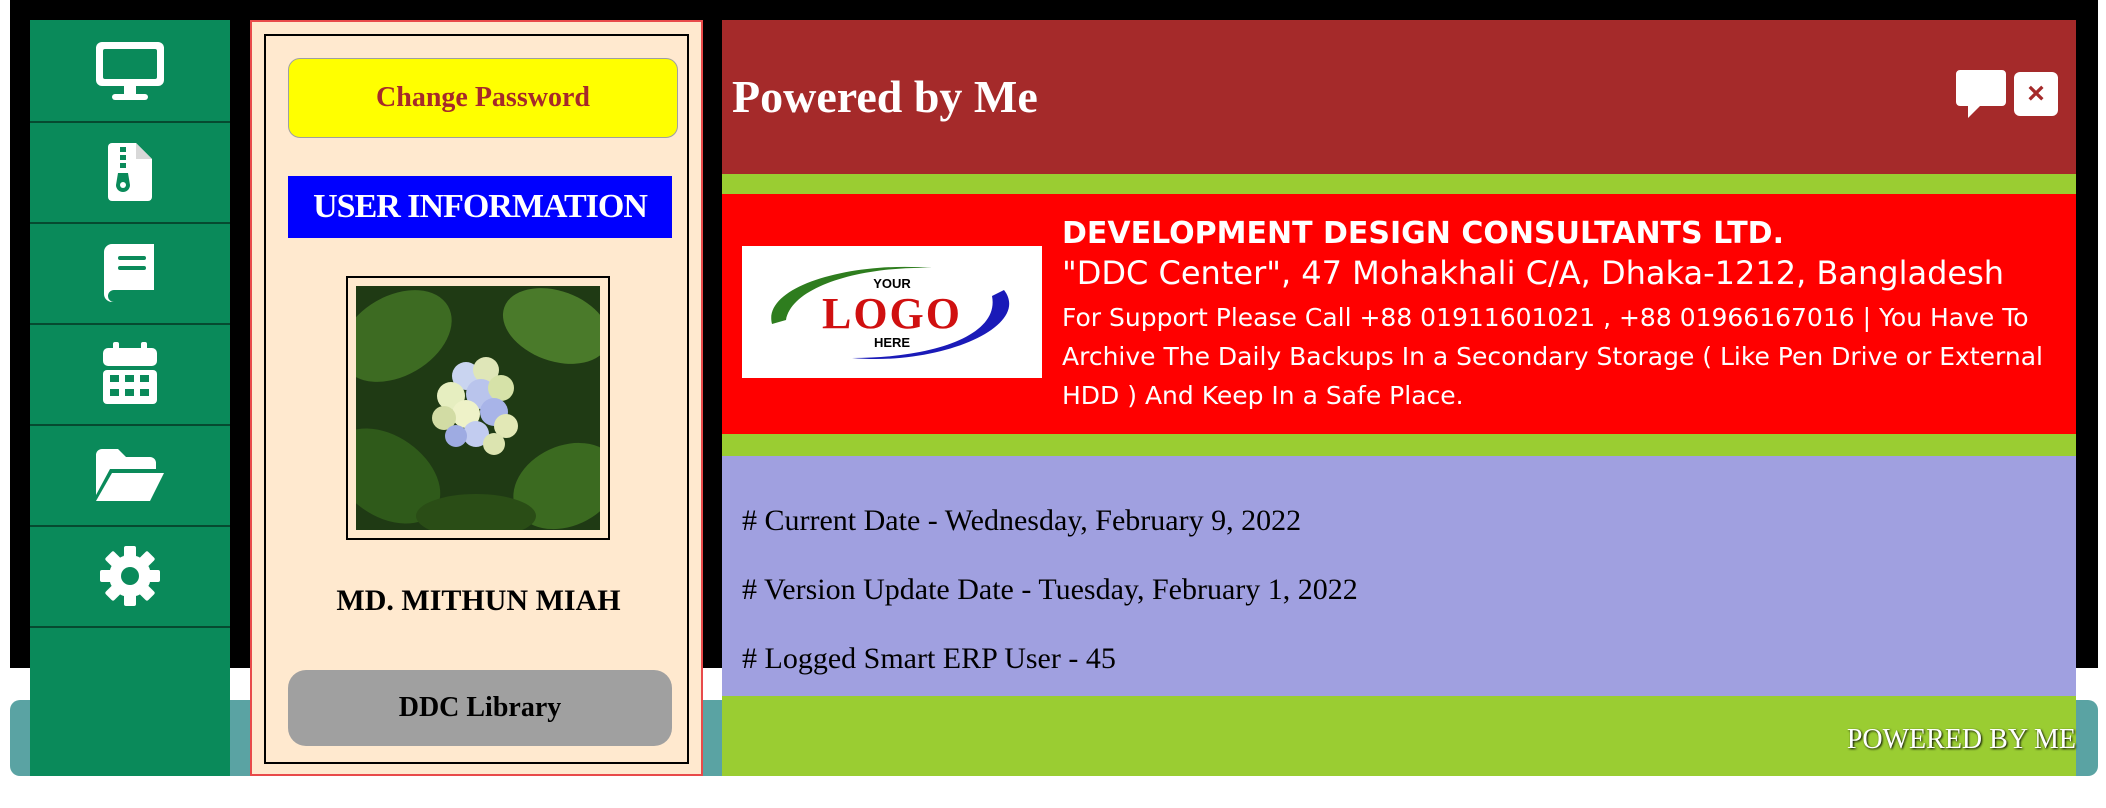 This screenshot has width=2106, height=808. What do you see at coordinates (1399, 736) in the screenshot?
I see `footer-bar: POWERED BY ME` at bounding box center [1399, 736].